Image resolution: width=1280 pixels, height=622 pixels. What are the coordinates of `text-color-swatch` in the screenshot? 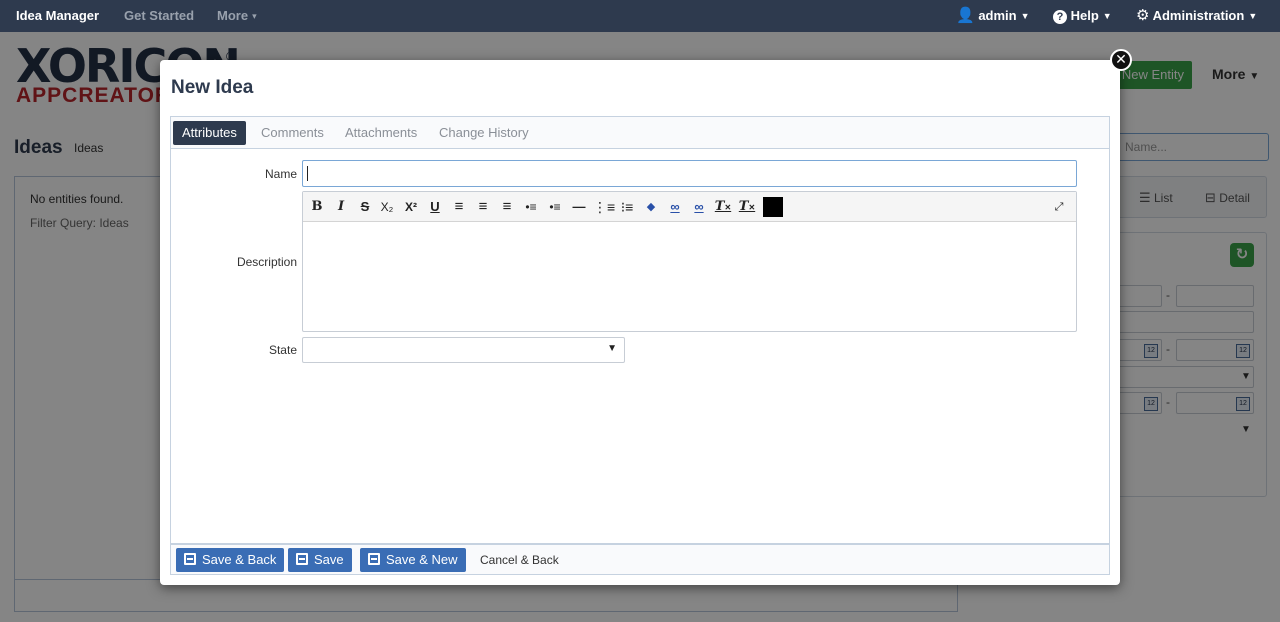 It's located at (773, 207).